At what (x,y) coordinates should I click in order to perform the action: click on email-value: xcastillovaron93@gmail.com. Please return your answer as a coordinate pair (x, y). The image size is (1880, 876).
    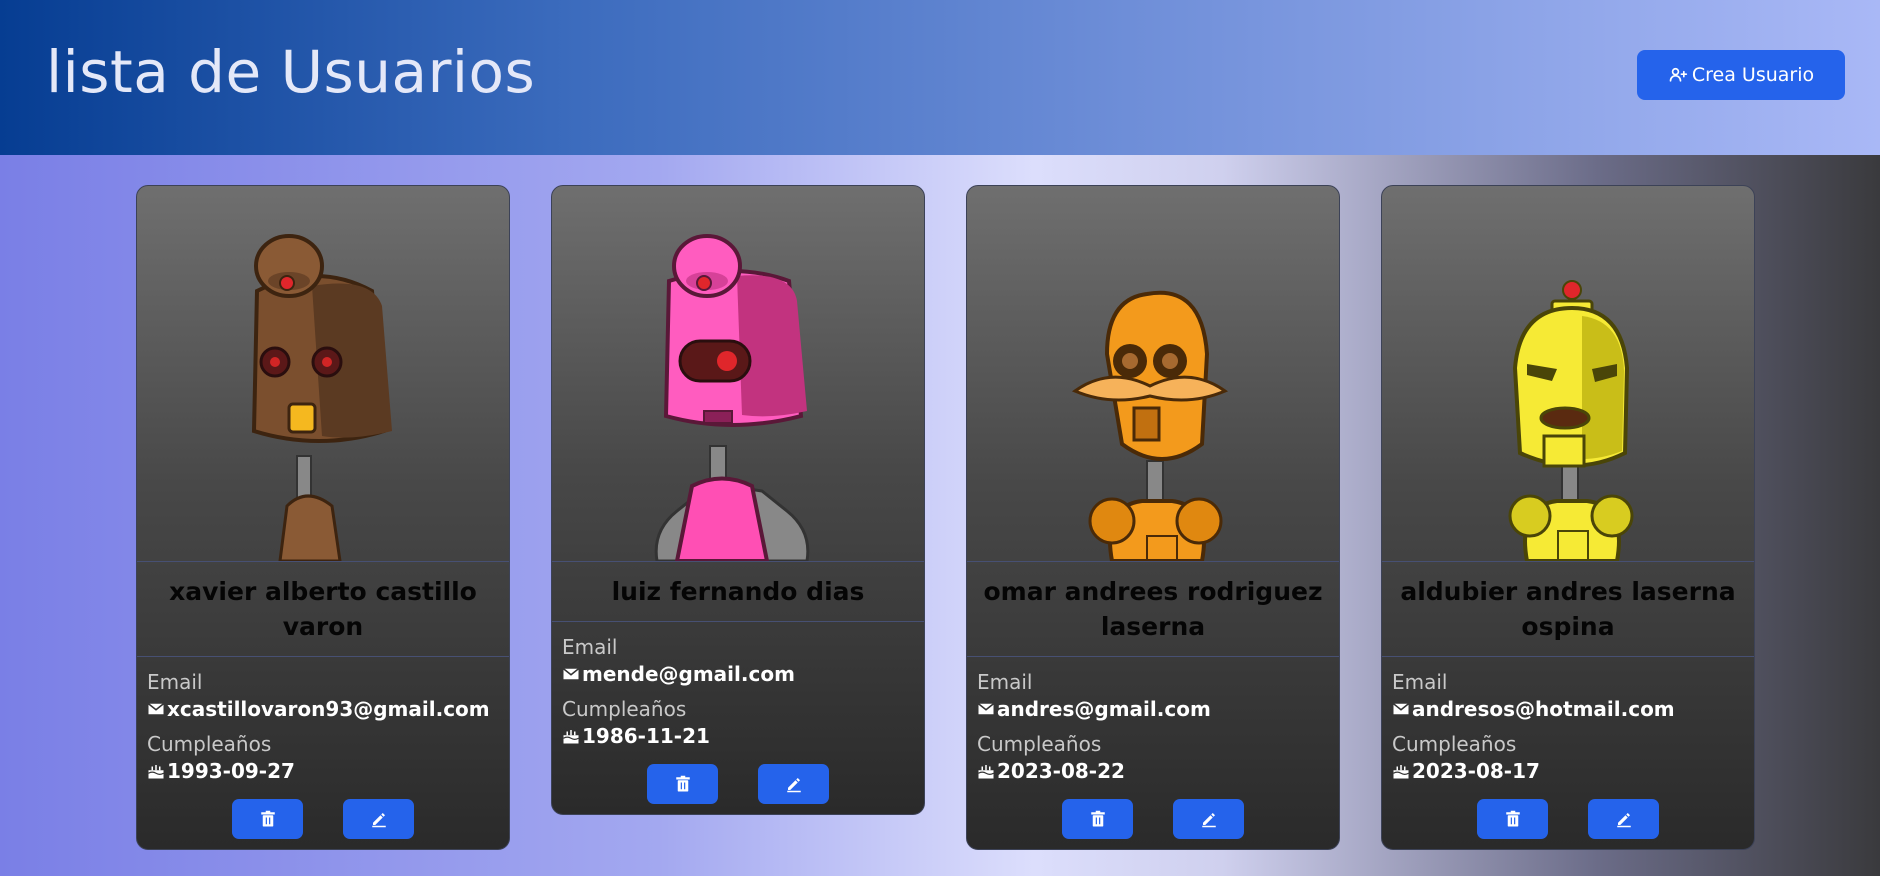
    Looking at the image, I should click on (323, 709).